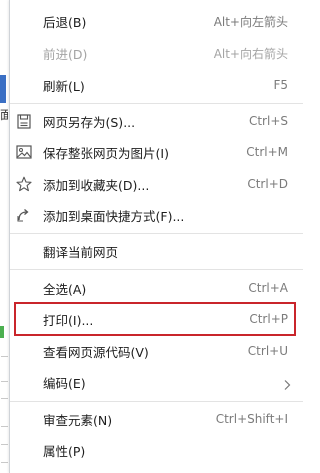  I want to click on menu-item-shortcut: Ctrl+M, so click(267, 152).